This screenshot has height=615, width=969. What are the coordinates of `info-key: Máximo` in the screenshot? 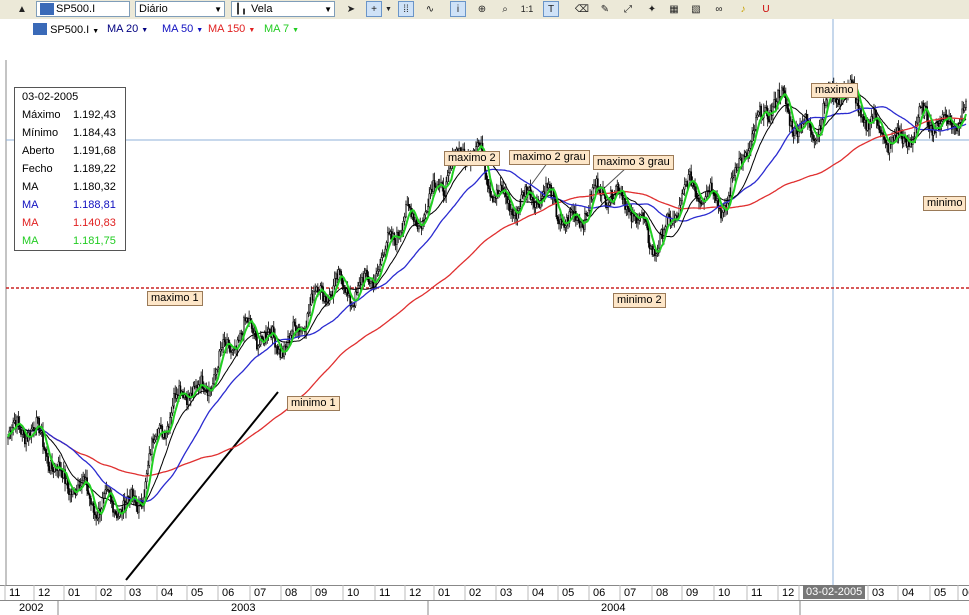 It's located at (41, 115).